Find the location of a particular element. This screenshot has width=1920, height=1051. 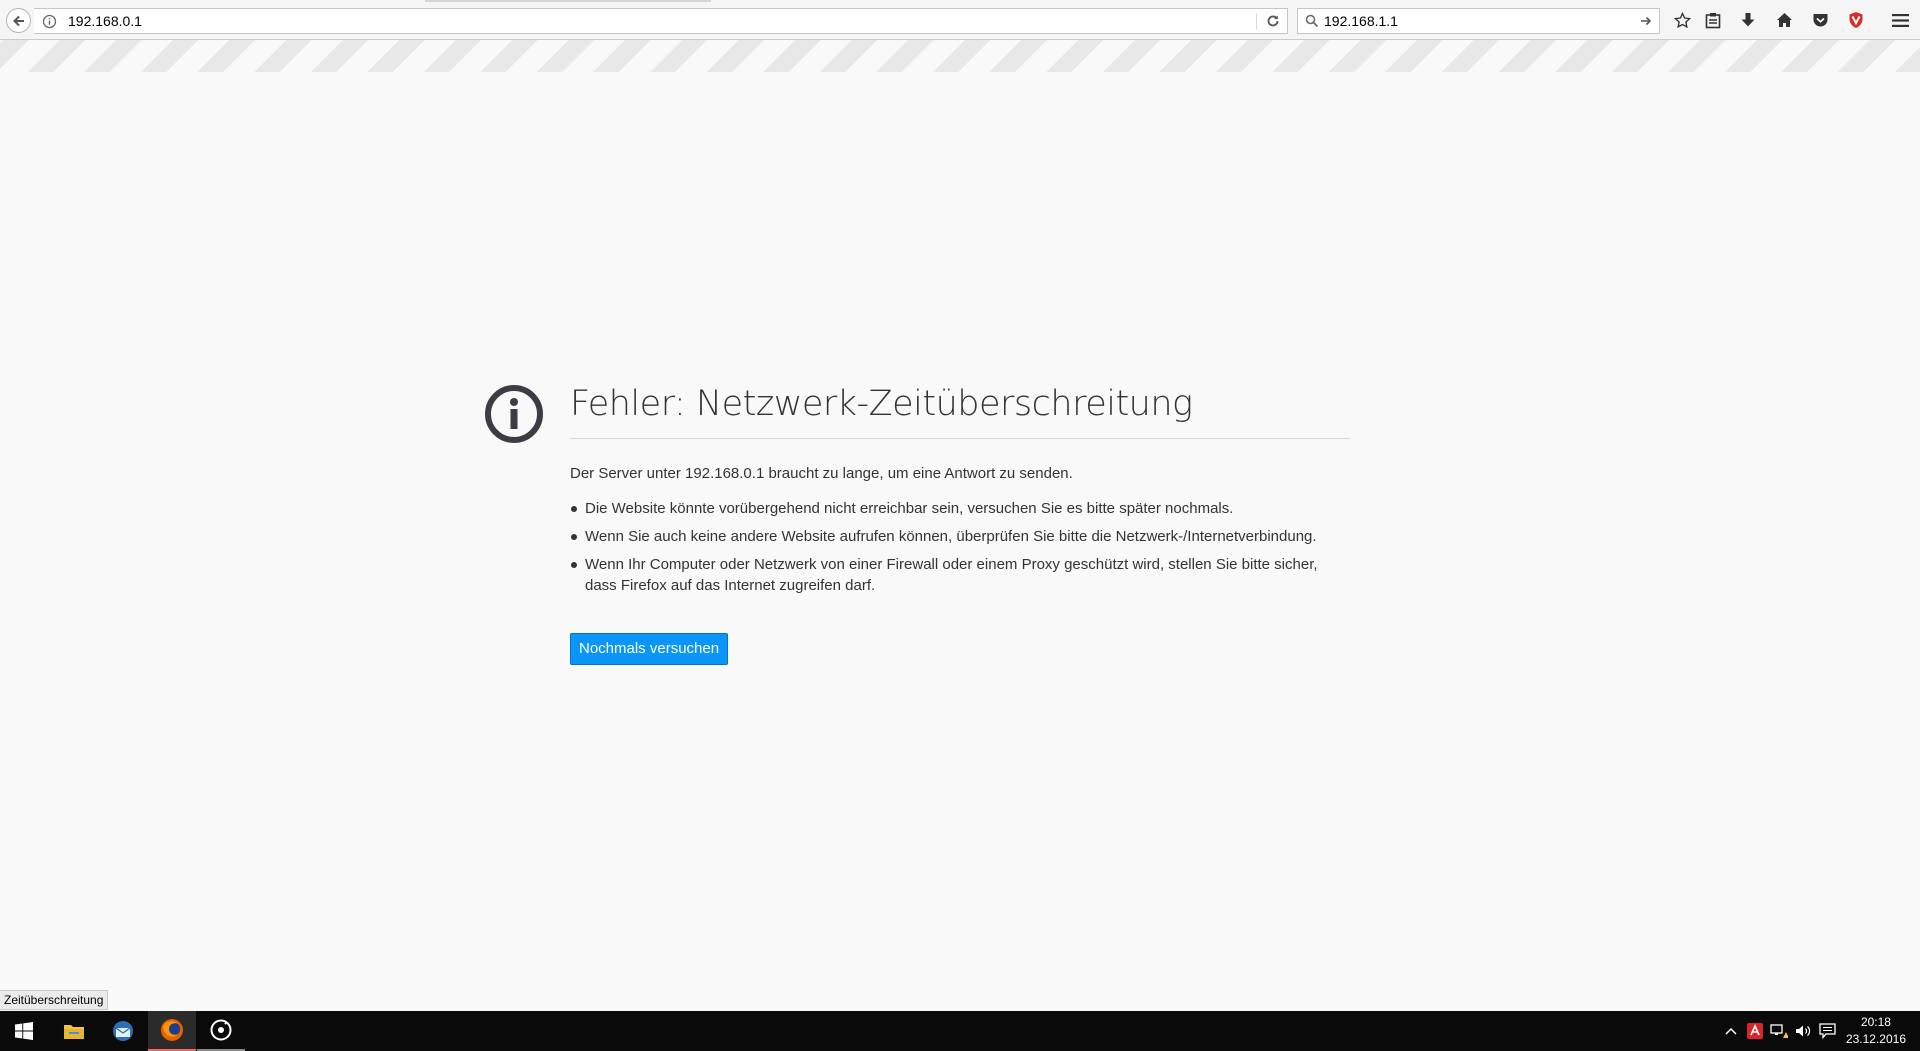

hamburger-menu-icon is located at coordinates (1900, 20).